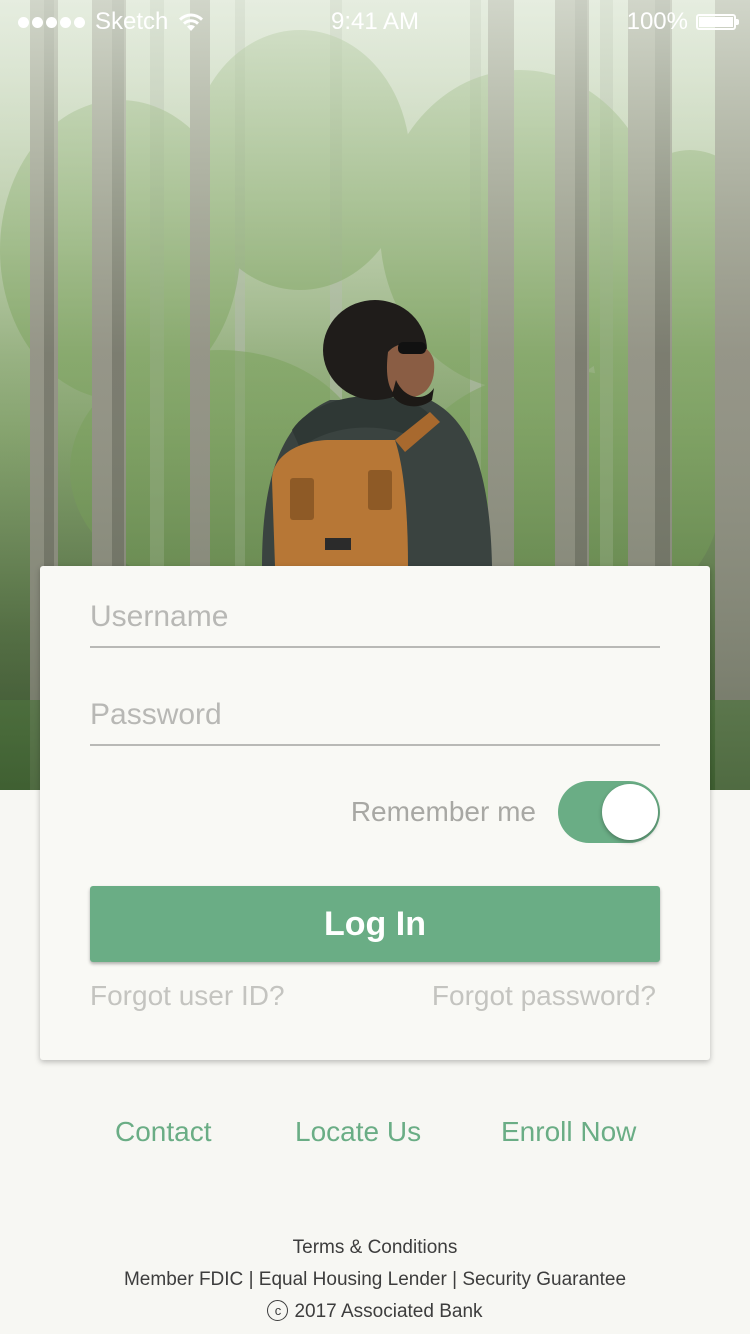 The image size is (750, 1334). I want to click on status-bar-right: 100%, so click(682, 22).